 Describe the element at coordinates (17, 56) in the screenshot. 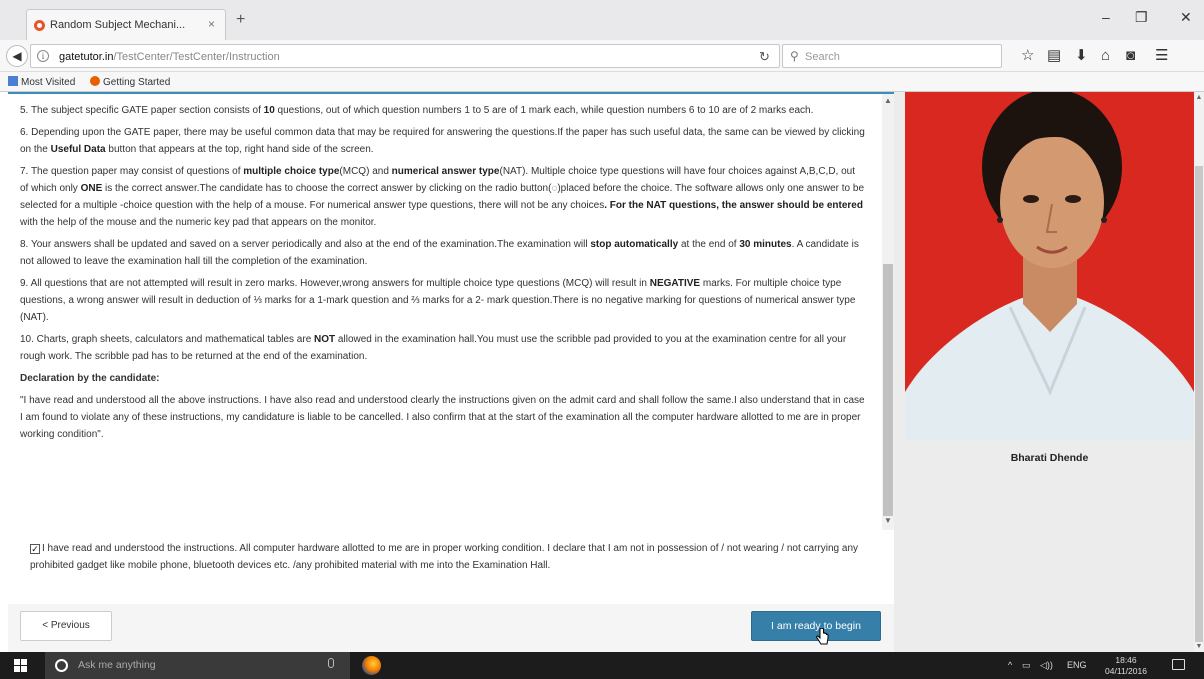

I see `back-button: ◀` at that location.